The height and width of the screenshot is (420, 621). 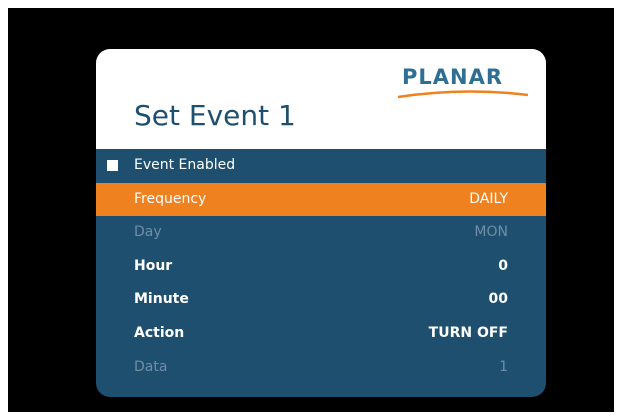 I want to click on event-enabled-label: Event Enabled, so click(x=185, y=165).